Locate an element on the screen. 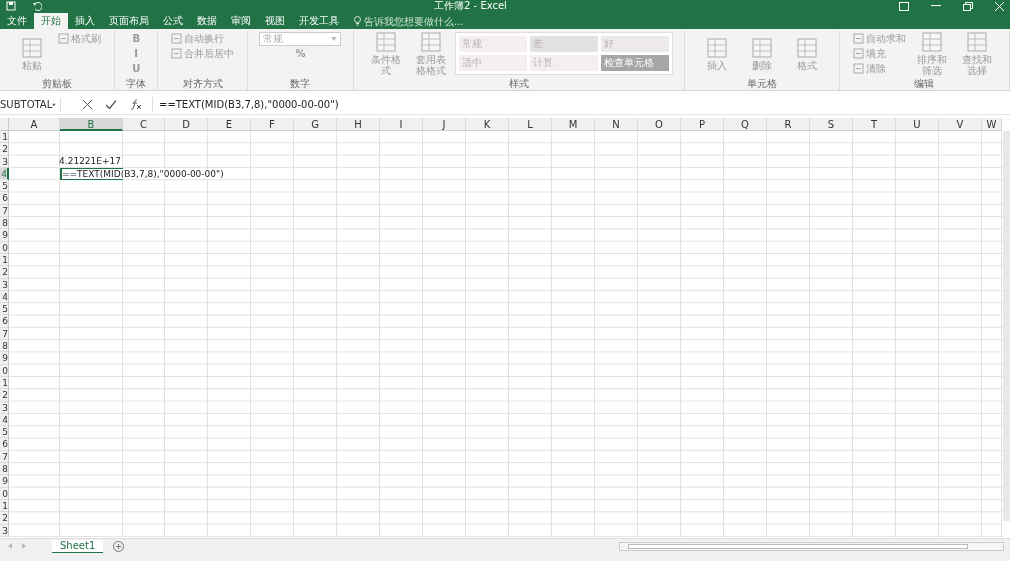 This screenshot has height=561, width=1010. column-header: S is located at coordinates (831, 124).